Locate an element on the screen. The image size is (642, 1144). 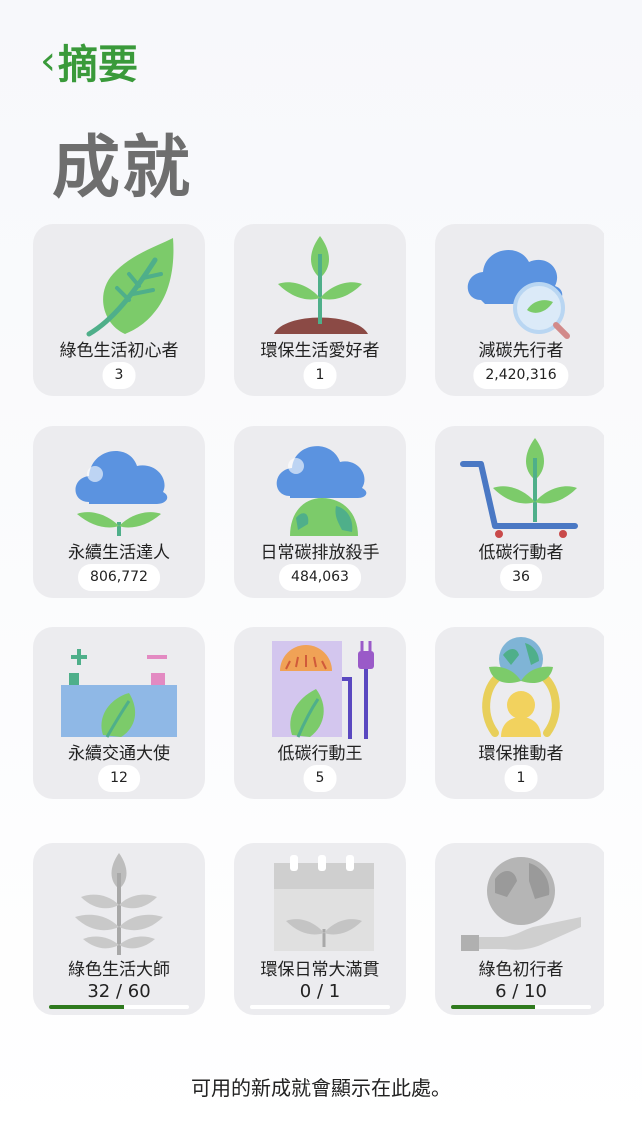
achievement-card: 永續生活達人 806,772 is located at coordinates (119, 512).